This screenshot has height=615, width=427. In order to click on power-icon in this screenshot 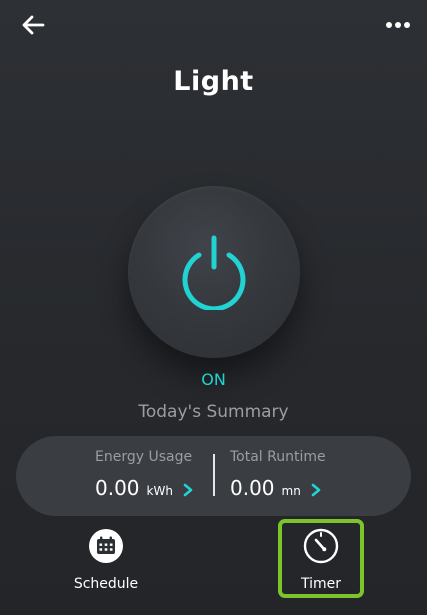, I will do `click(214, 272)`.